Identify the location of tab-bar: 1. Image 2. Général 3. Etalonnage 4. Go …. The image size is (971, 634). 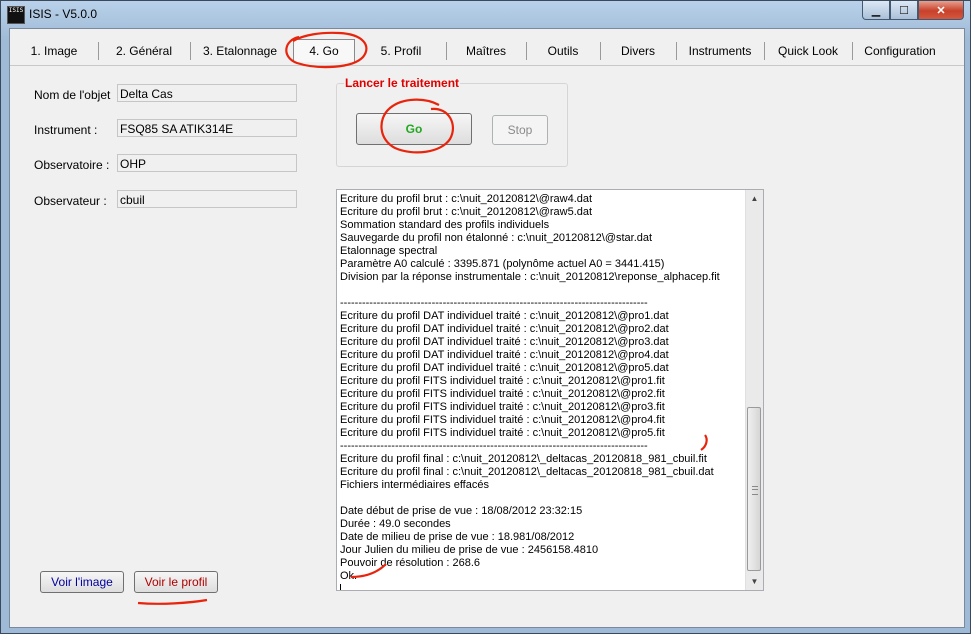
(487, 50).